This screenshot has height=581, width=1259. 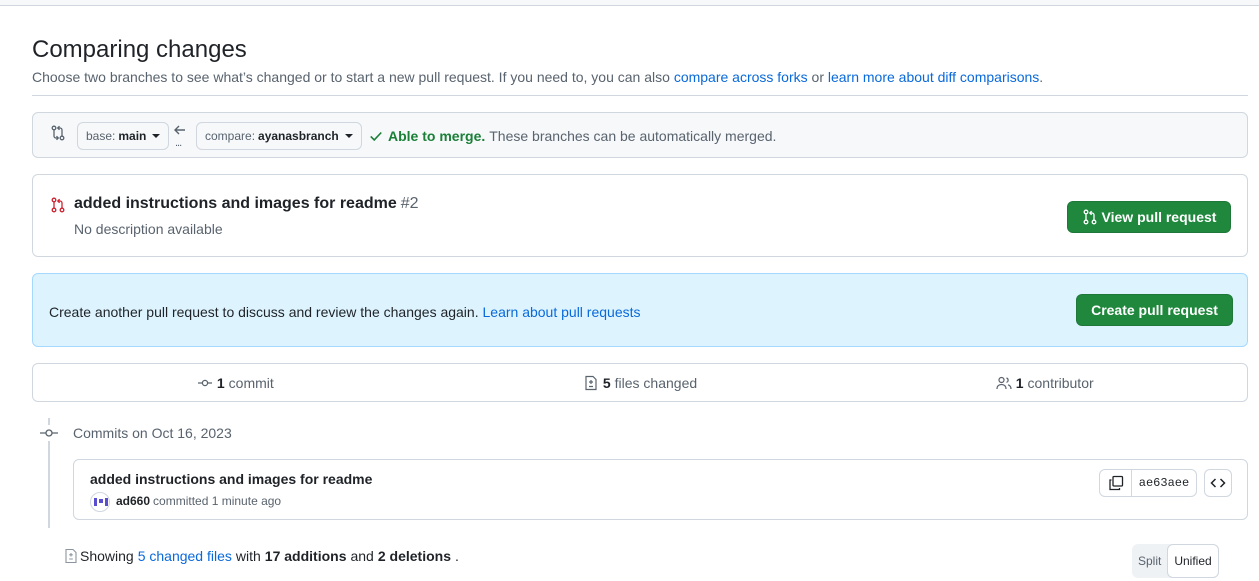 I want to click on compare-stats: 1 commit 5 files changed 1 contributor, so click(x=640, y=382).